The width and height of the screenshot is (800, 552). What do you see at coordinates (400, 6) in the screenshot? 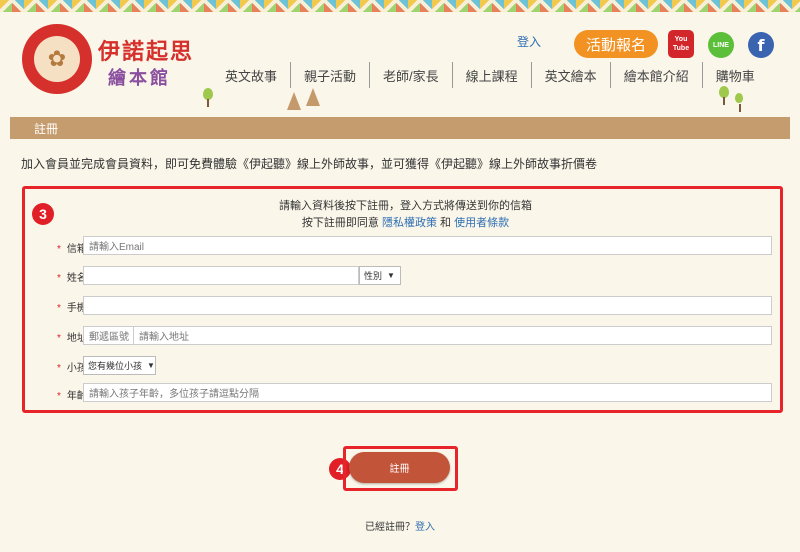
I see `decorative-top-strip` at bounding box center [400, 6].